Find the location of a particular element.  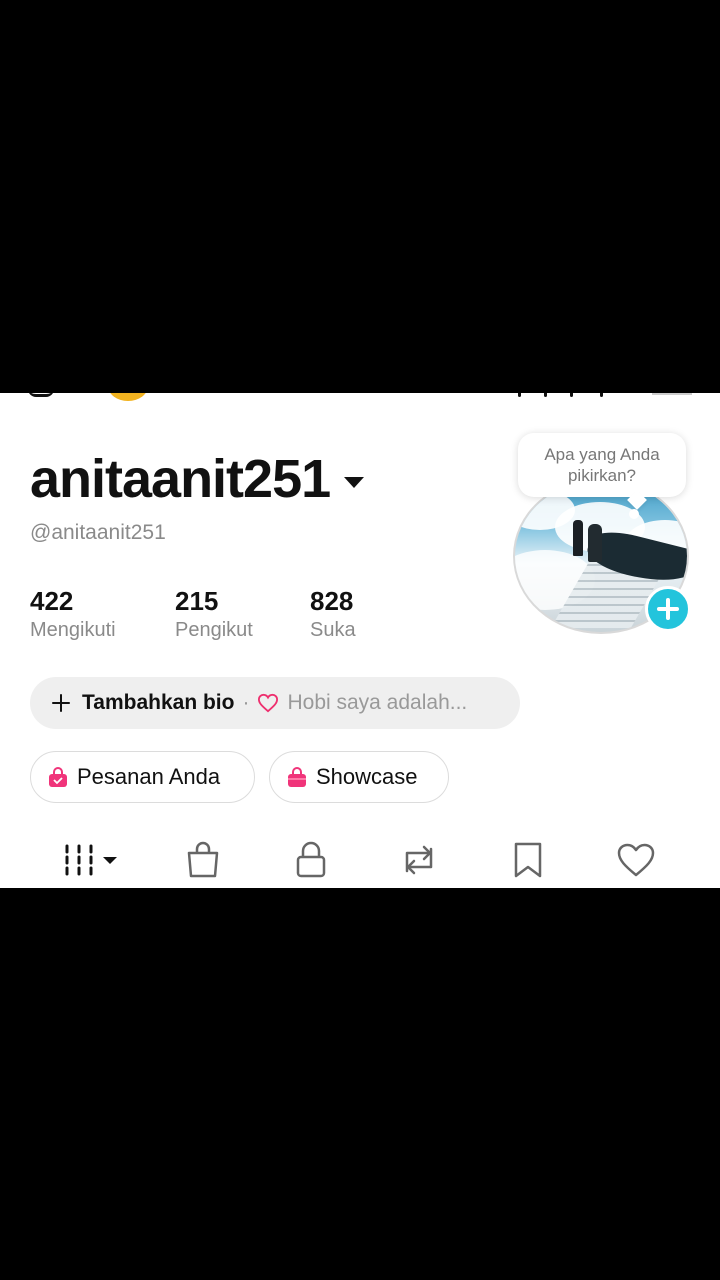

user-handle: @anitaanit251 is located at coordinates (98, 532).